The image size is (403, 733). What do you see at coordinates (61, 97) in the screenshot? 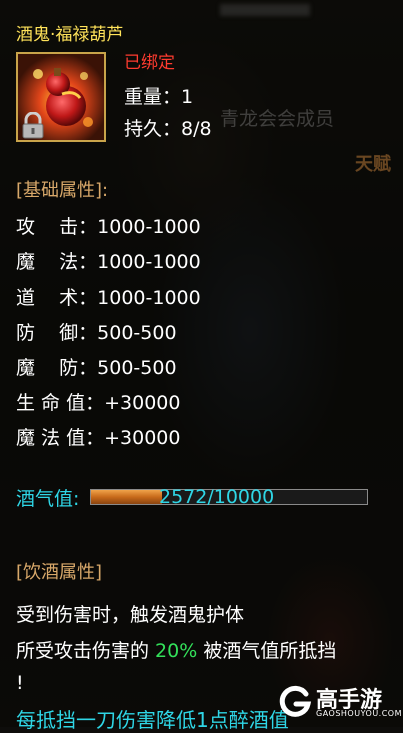
I see `item-icon-frame` at bounding box center [61, 97].